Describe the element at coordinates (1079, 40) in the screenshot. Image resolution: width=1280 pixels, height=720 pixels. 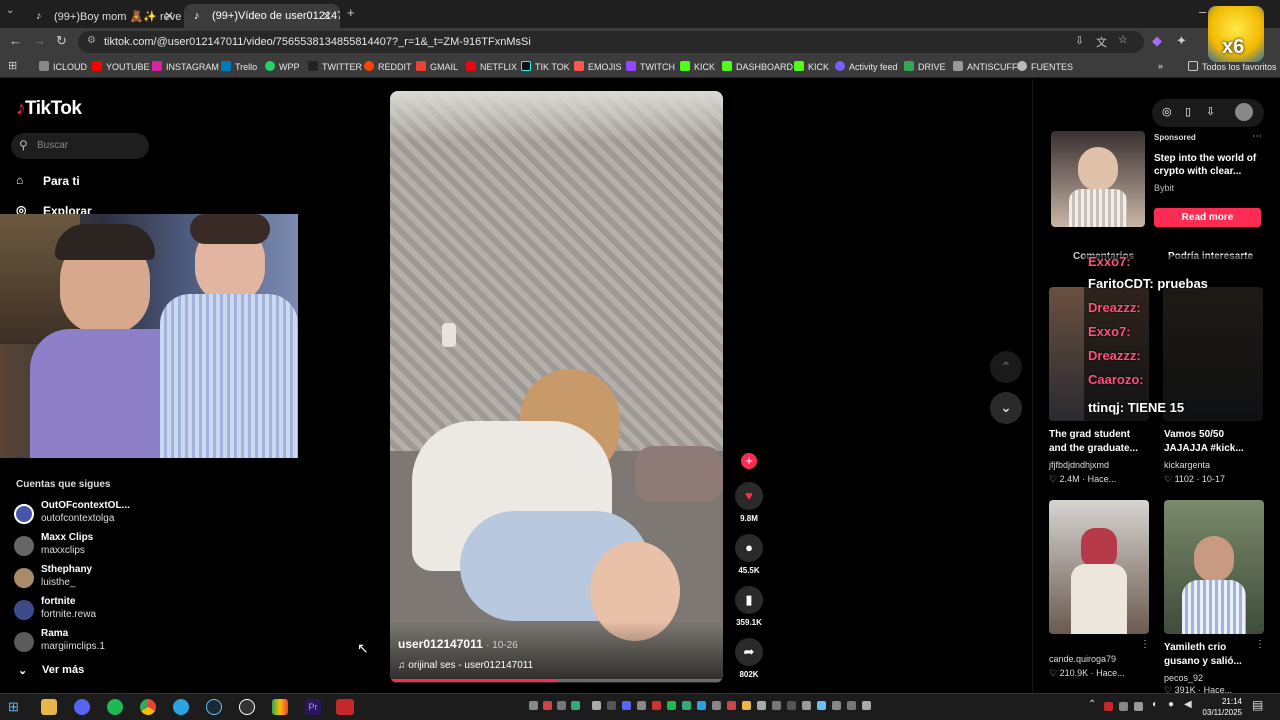
I see `install-icon: ⇩` at that location.